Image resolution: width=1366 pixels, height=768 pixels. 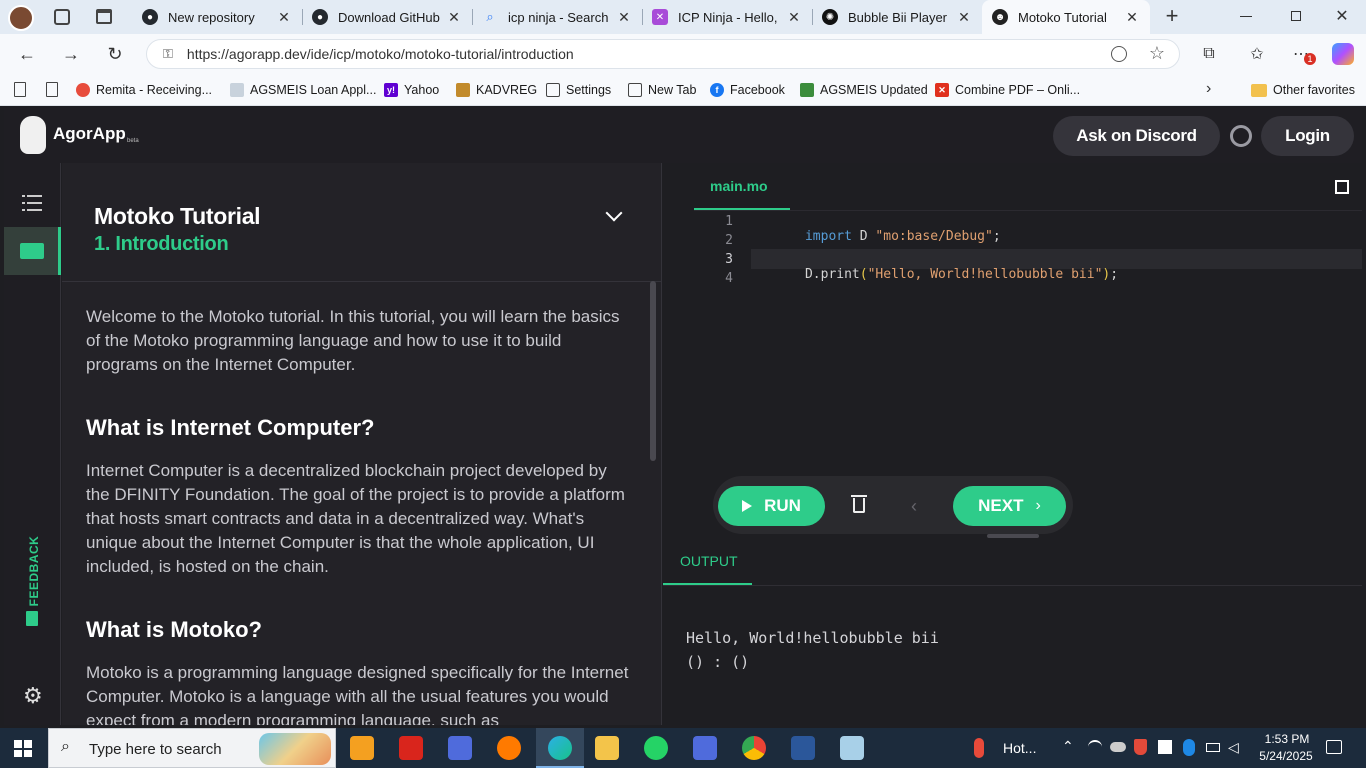 I want to click on tab-label: Download GitHub De, so click(x=389, y=17).